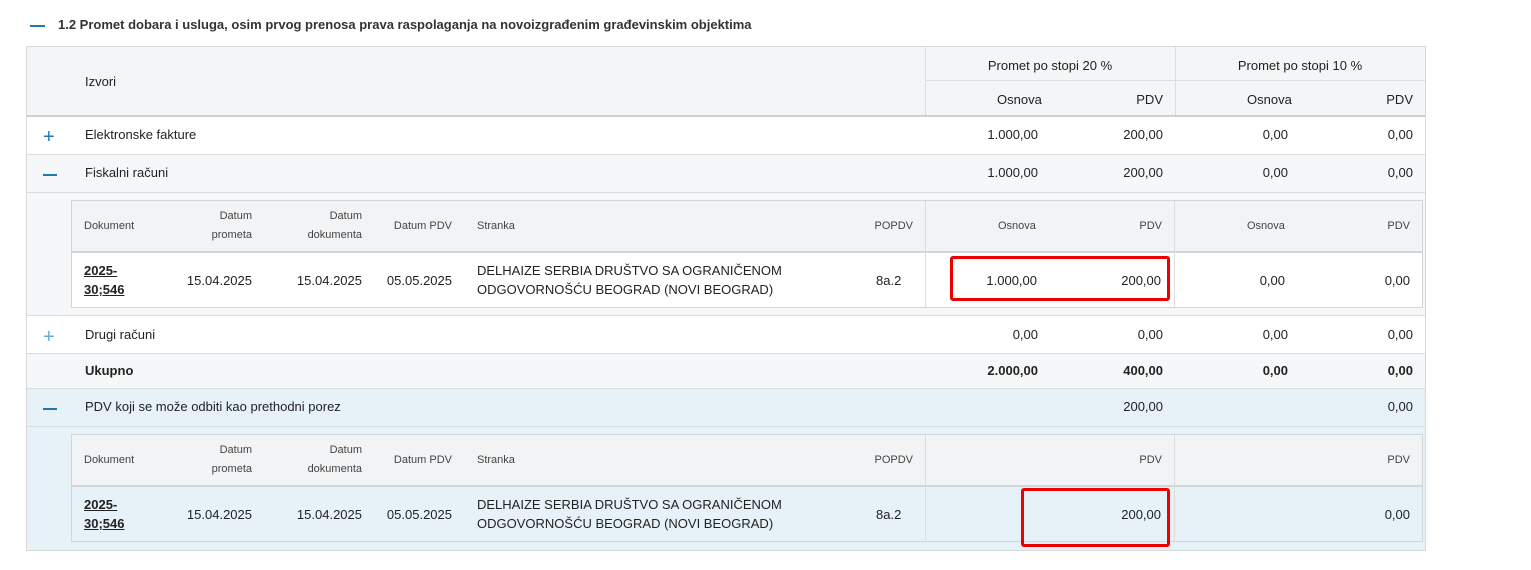 This screenshot has height=570, width=1531. What do you see at coordinates (1050, 65) in the screenshot?
I see `header-rate-20: Promet po stopi 20 %` at bounding box center [1050, 65].